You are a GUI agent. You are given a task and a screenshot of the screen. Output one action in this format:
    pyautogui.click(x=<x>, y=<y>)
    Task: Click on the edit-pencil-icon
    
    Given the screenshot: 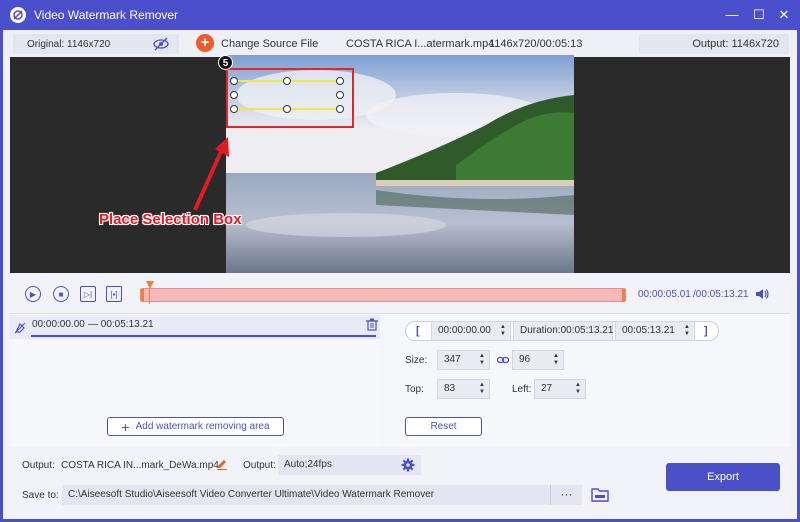 What is the action you would take?
    pyautogui.click(x=222, y=464)
    